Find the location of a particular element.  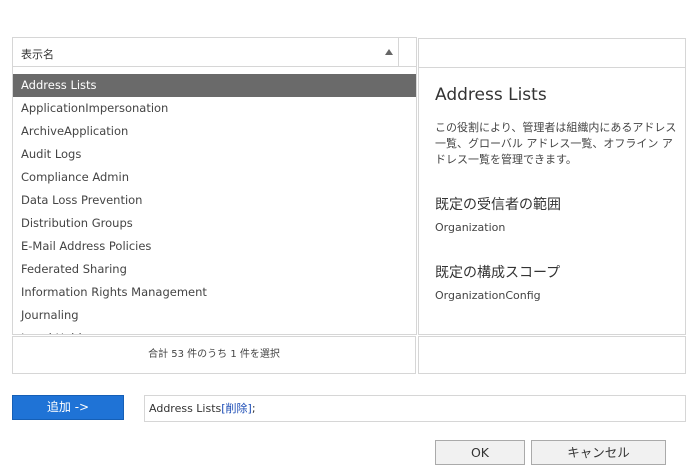

list-item: Distribution Groups is located at coordinates (214, 223).